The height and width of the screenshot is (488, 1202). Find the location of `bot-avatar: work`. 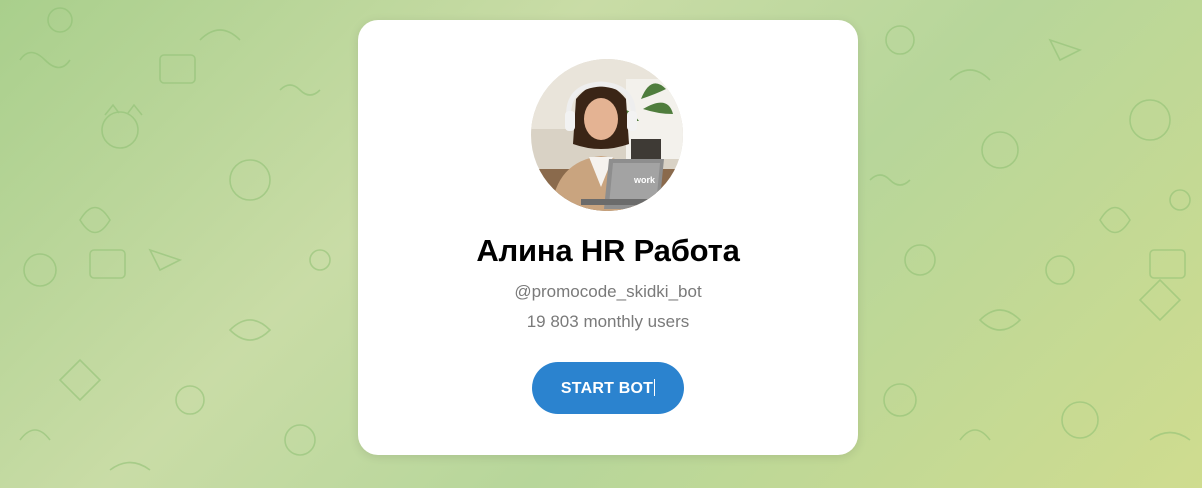

bot-avatar: work is located at coordinates (607, 135).